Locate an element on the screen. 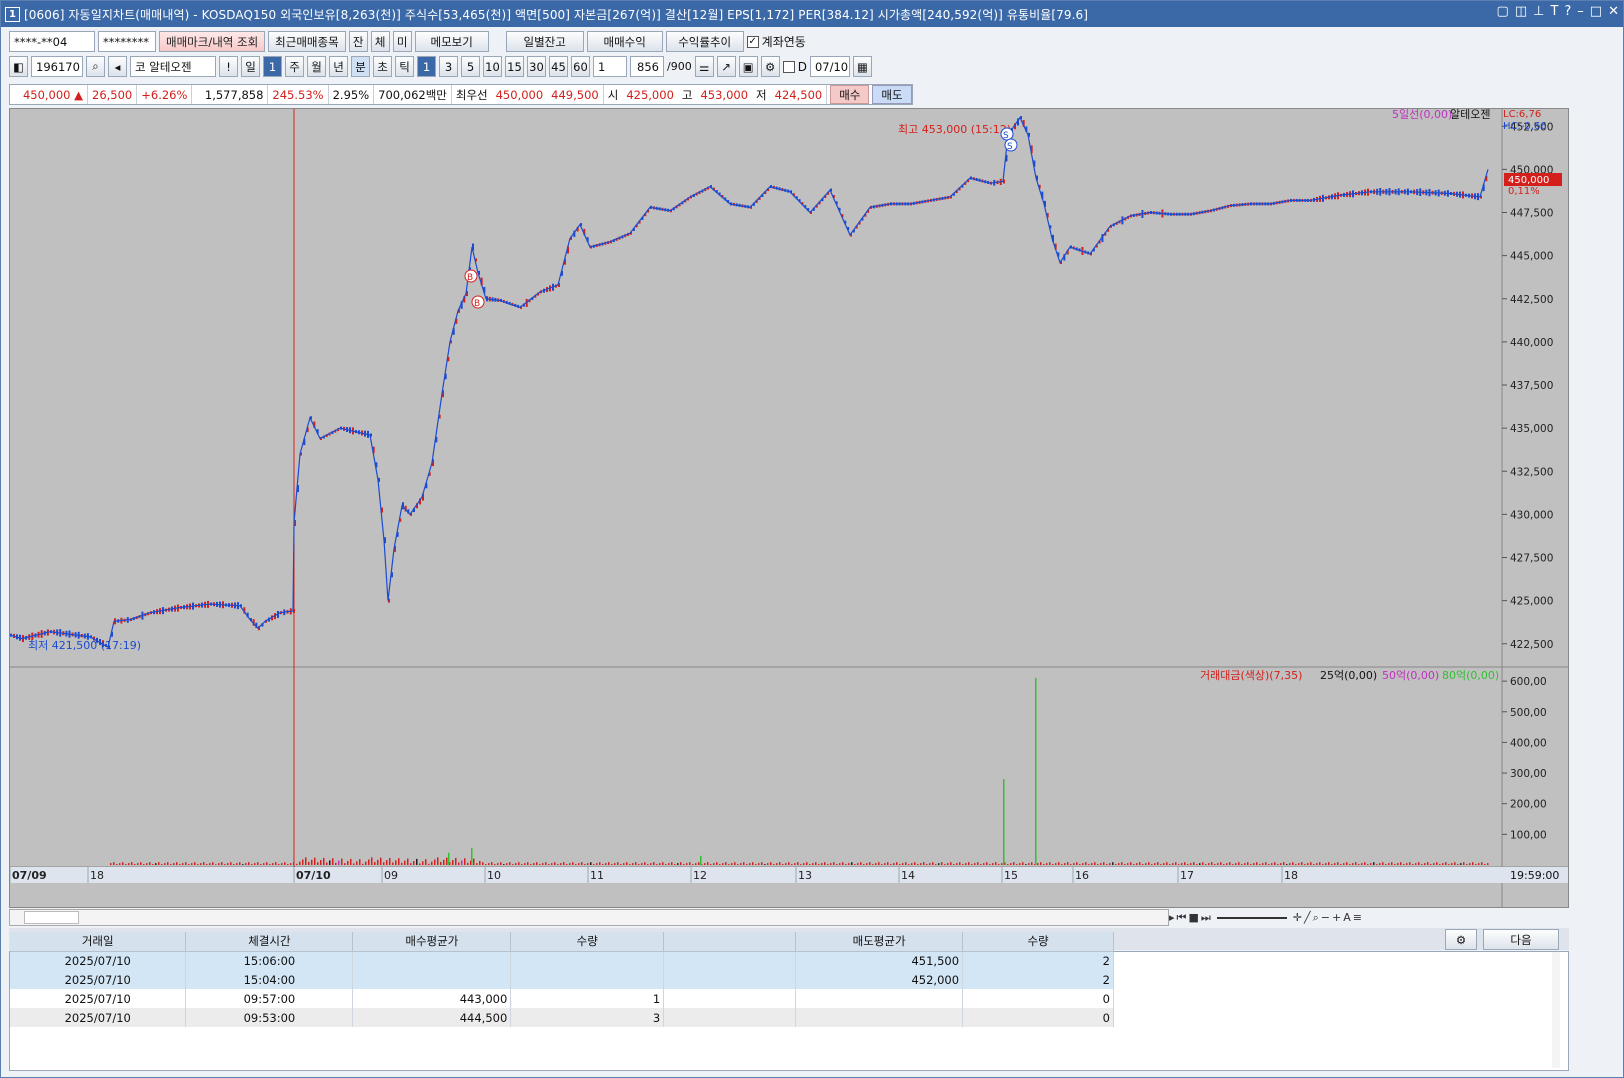 The image size is (1624, 1078). next-button: 다음 is located at coordinates (1521, 939).